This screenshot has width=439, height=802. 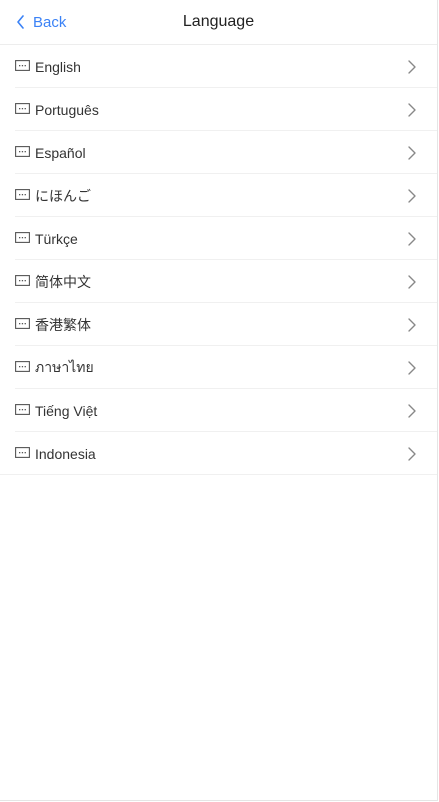 I want to click on nav-bar: Language Back, so click(x=218, y=22).